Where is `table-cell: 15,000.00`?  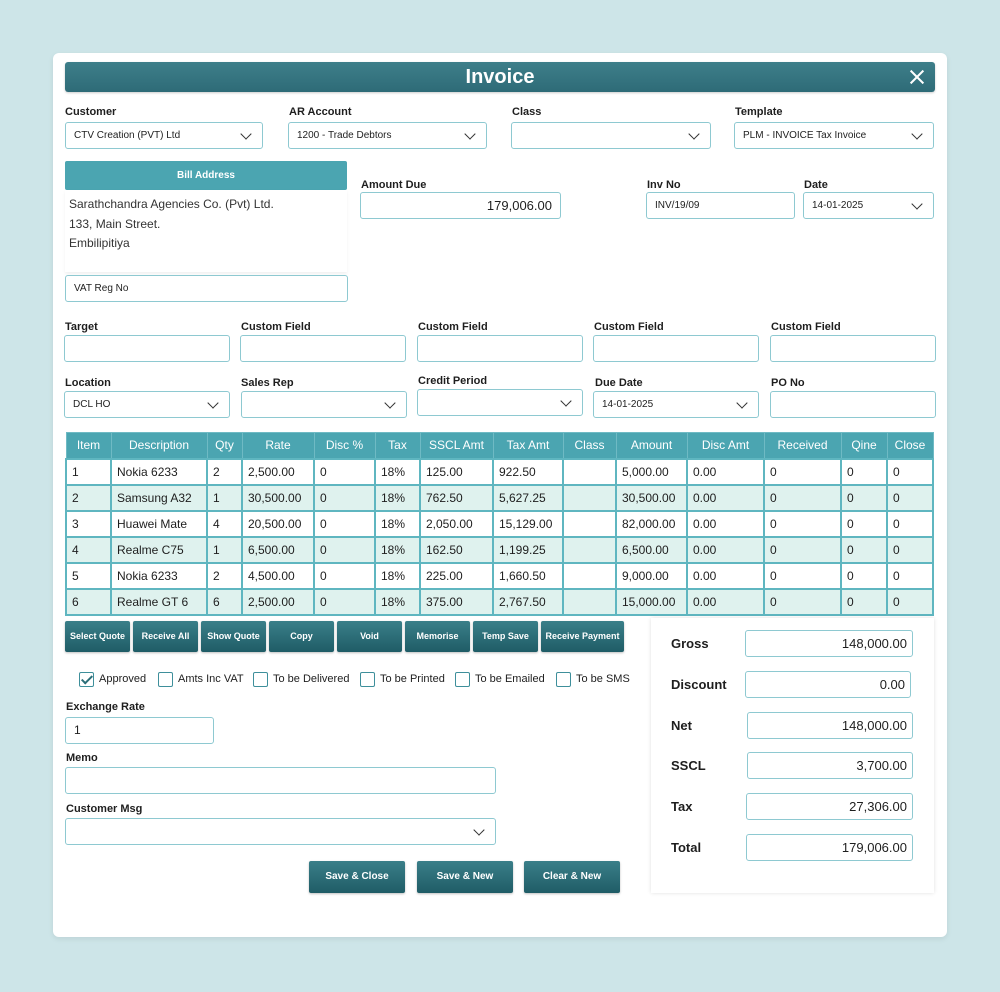 table-cell: 15,000.00 is located at coordinates (651, 601).